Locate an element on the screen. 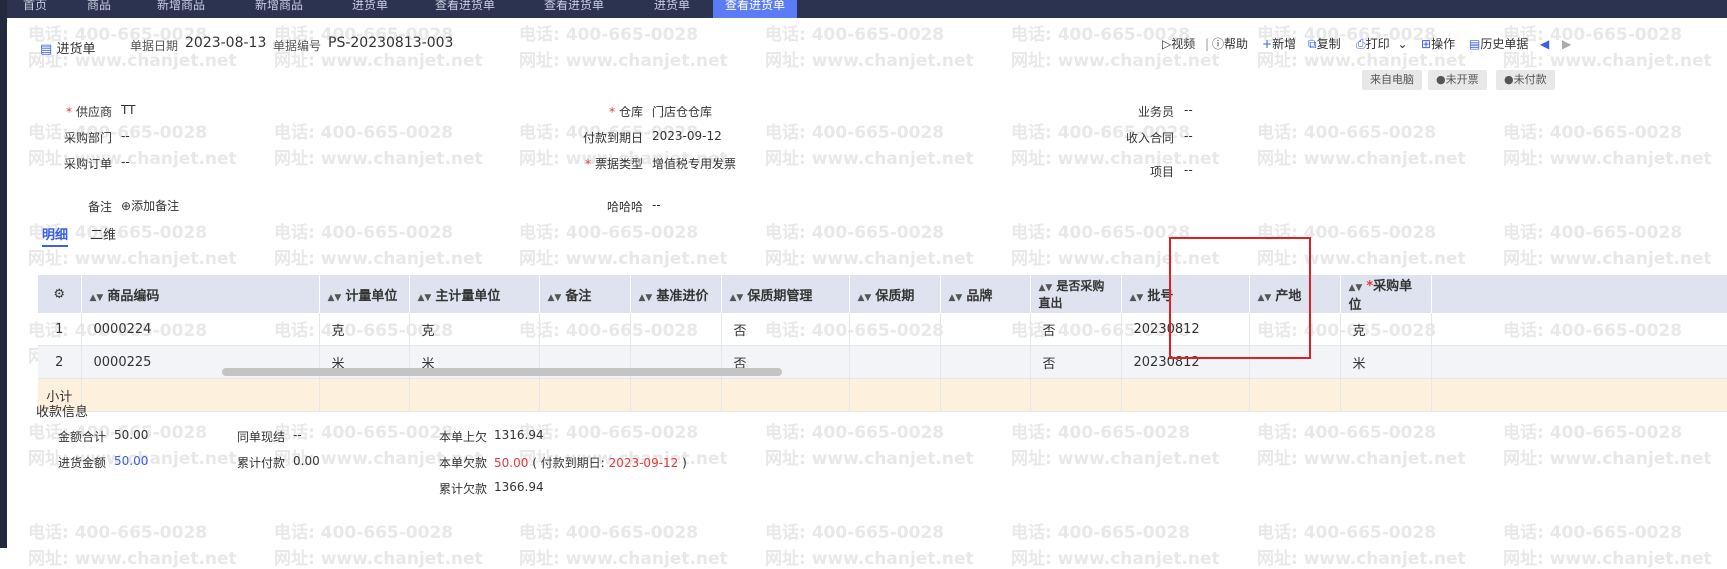  col-brand: ▲▼ 品牌 is located at coordinates (985, 294).